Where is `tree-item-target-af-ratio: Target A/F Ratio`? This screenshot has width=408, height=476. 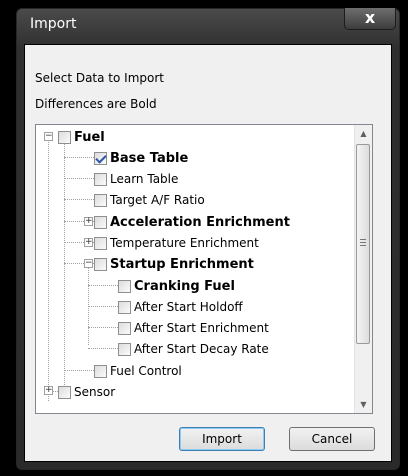 tree-item-target-af-ratio: Target A/F Ratio is located at coordinates (149, 200).